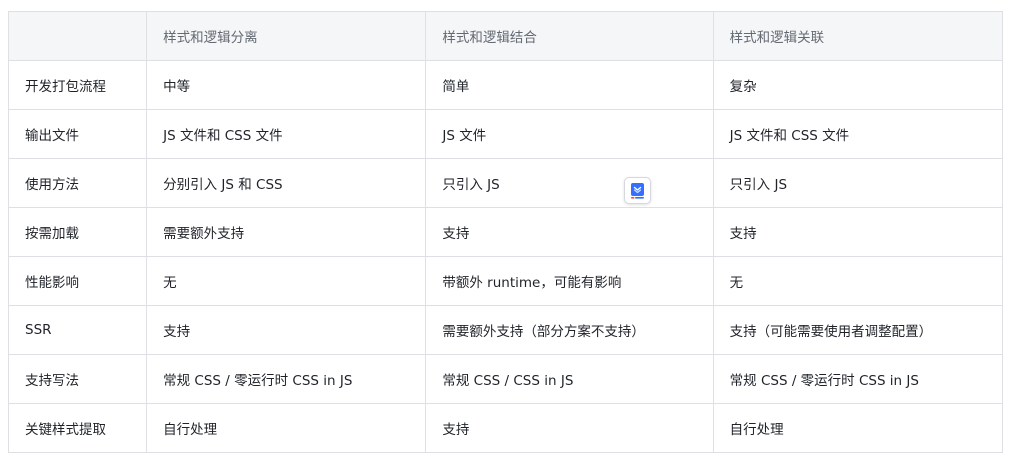  Describe the element at coordinates (77, 330) in the screenshot. I see `row-label: SSR` at that location.